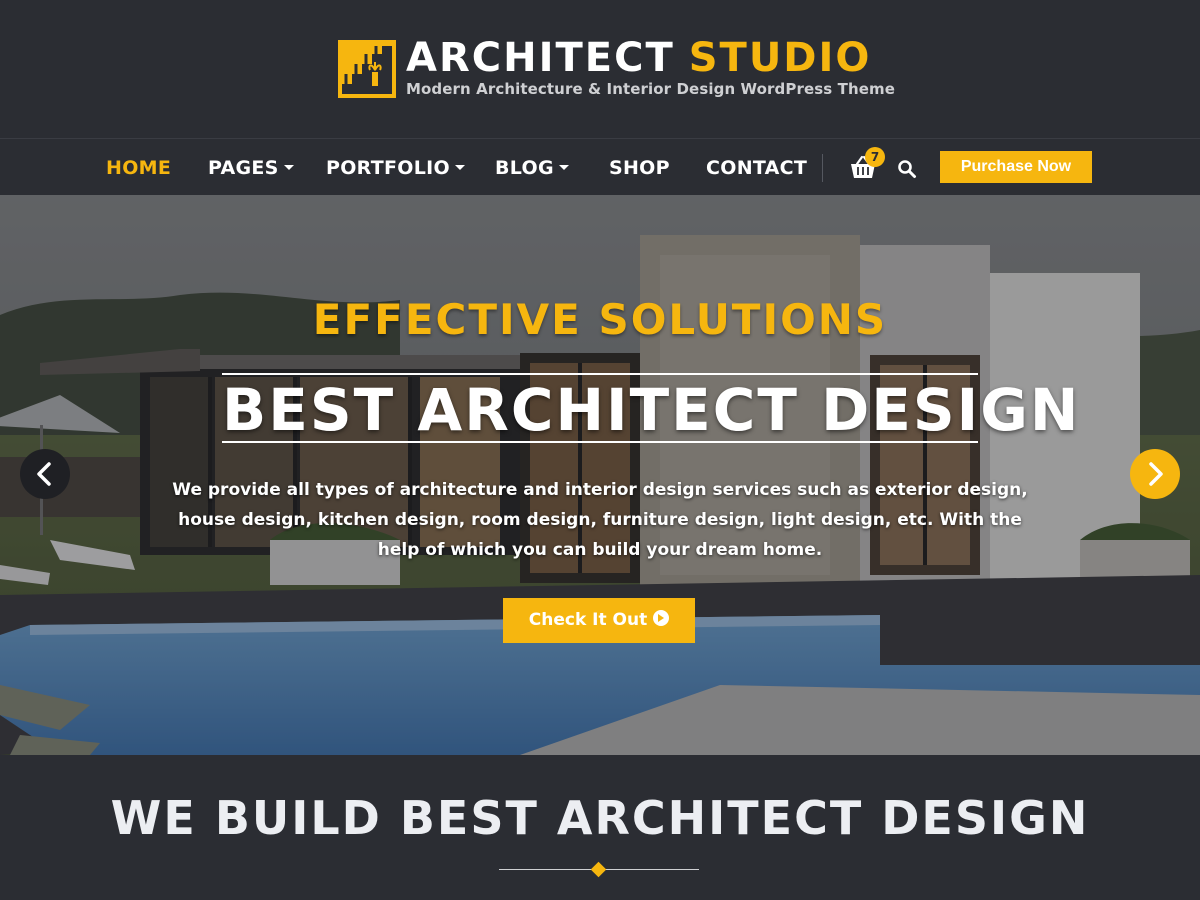 This screenshot has height=900, width=1200. Describe the element at coordinates (367, 69) in the screenshot. I see `staircase-building-icon` at that location.